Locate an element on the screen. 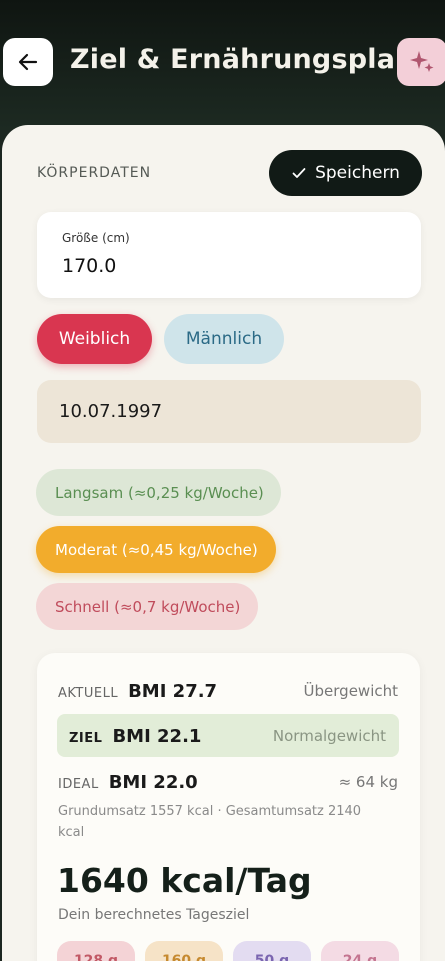 Image resolution: width=445 pixels, height=961 pixels. birthdate-value: 10.07.1997 is located at coordinates (111, 411).